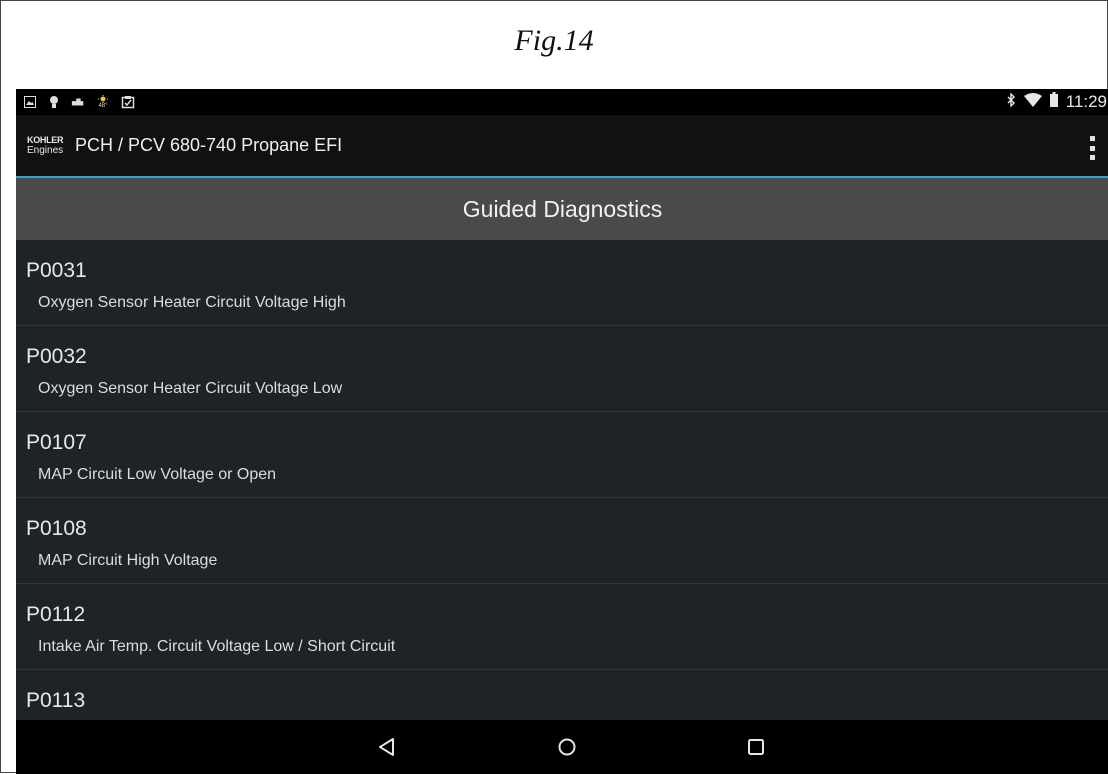 The width and height of the screenshot is (1108, 774). I want to click on list-item-description: Oxygen Sensor Heater Circuit Voltage Low, so click(190, 388).